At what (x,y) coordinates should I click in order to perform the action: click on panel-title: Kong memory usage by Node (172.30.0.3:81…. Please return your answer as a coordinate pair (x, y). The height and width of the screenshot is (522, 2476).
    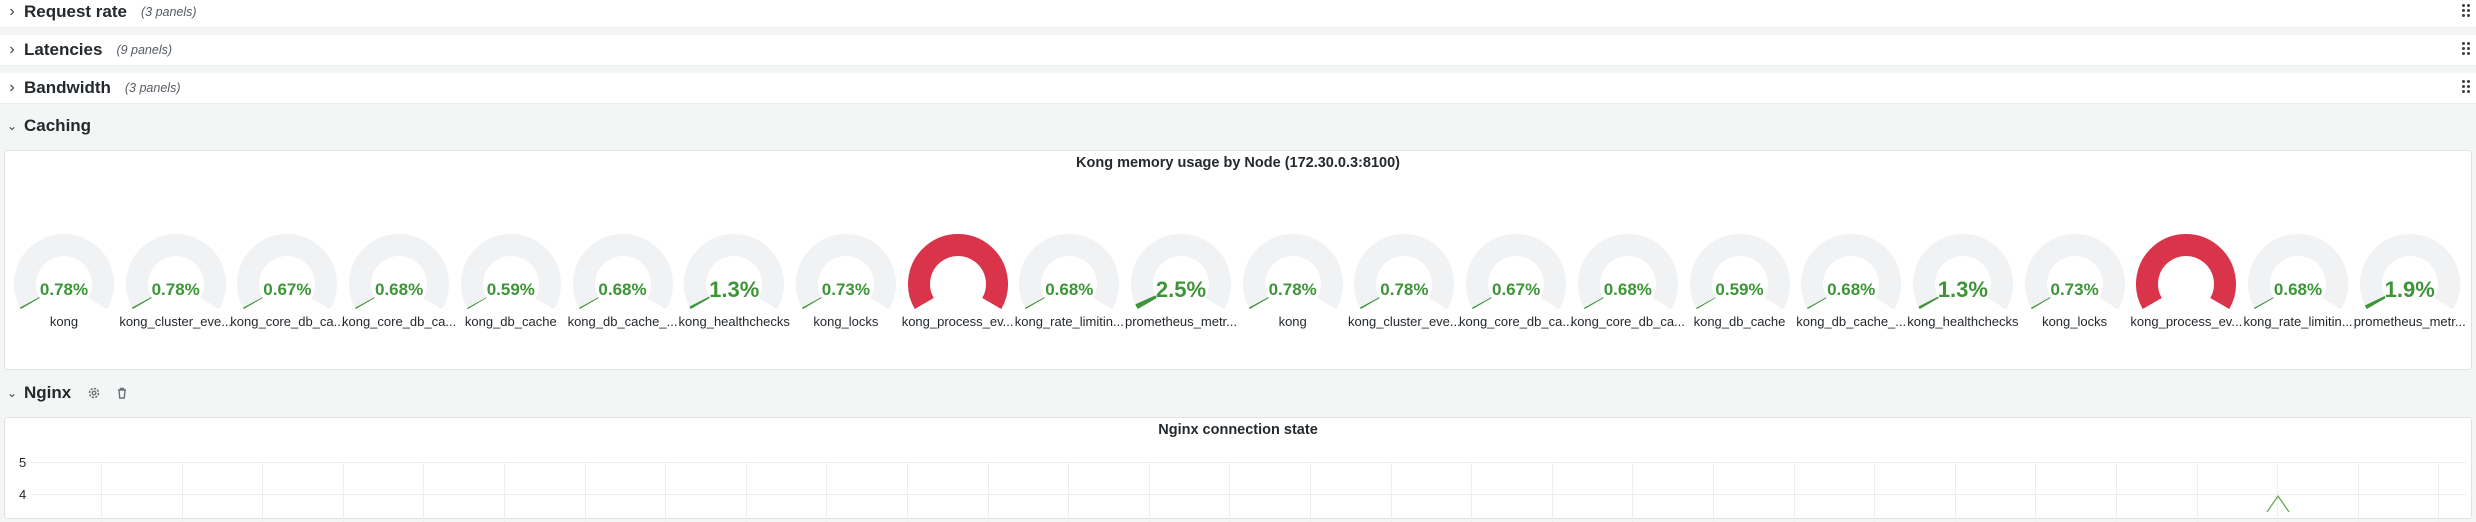
    Looking at the image, I should click on (1238, 163).